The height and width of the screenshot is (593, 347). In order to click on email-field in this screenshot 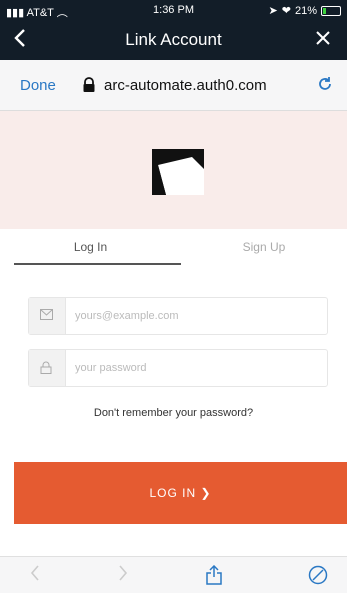, I will do `click(178, 316)`.